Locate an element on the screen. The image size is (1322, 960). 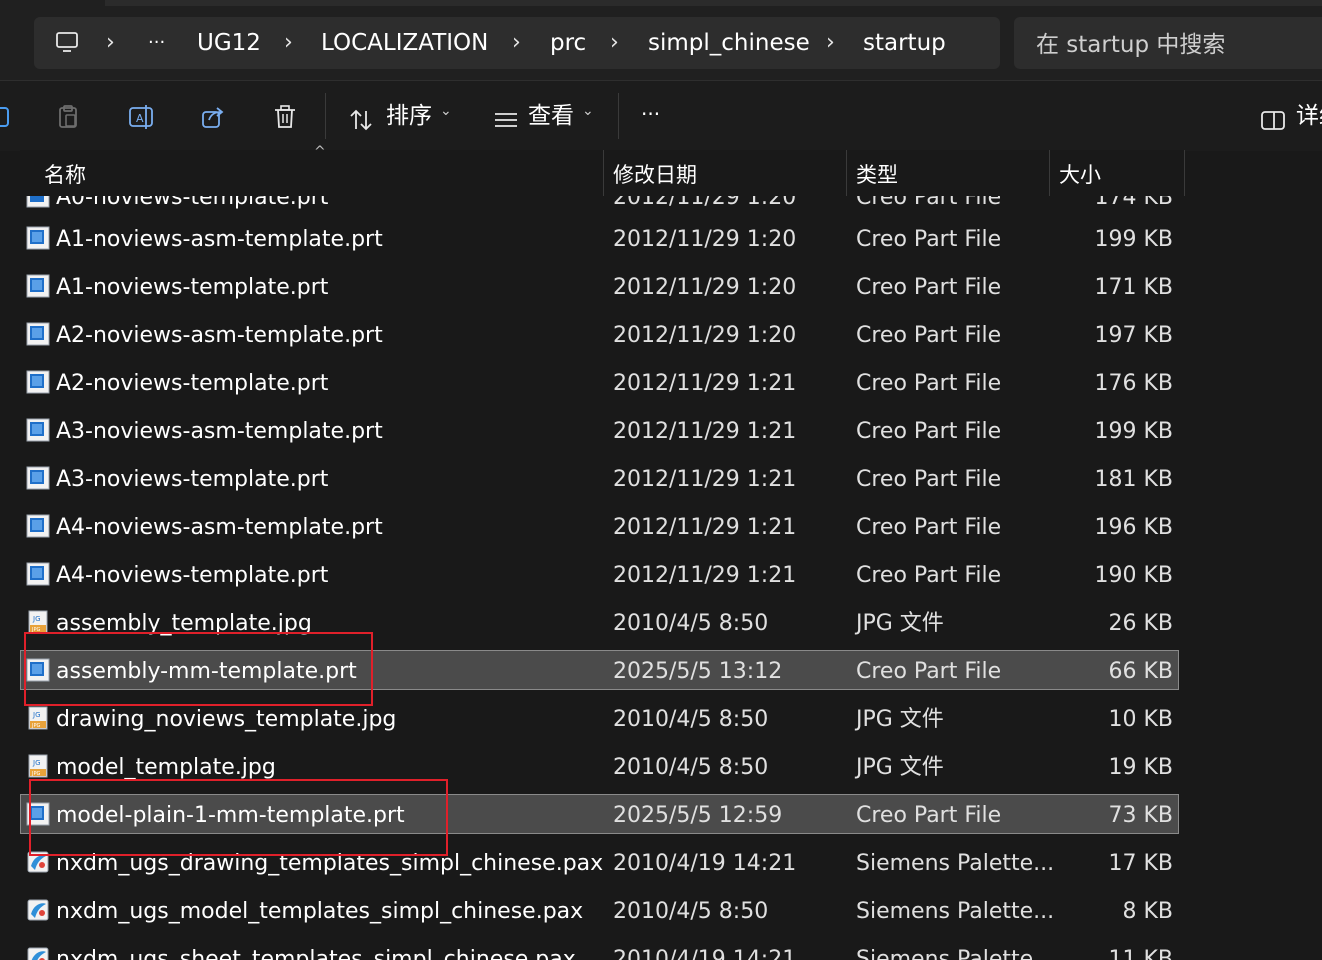
file-name: A1-noviews-asm-template.prt is located at coordinates (219, 239).